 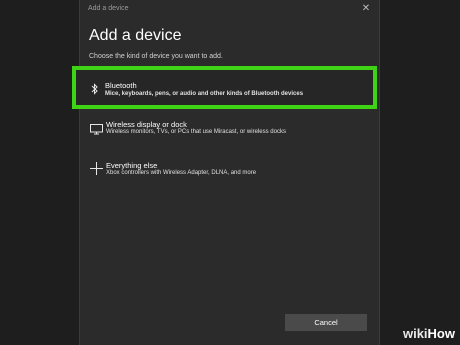 I want to click on option-name: Bluetooth, so click(x=121, y=85).